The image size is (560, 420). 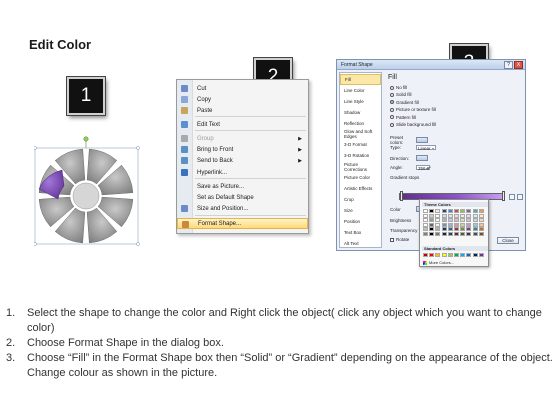 What do you see at coordinates (398, 87) in the screenshot?
I see `fill-option-no-fill: No fill` at bounding box center [398, 87].